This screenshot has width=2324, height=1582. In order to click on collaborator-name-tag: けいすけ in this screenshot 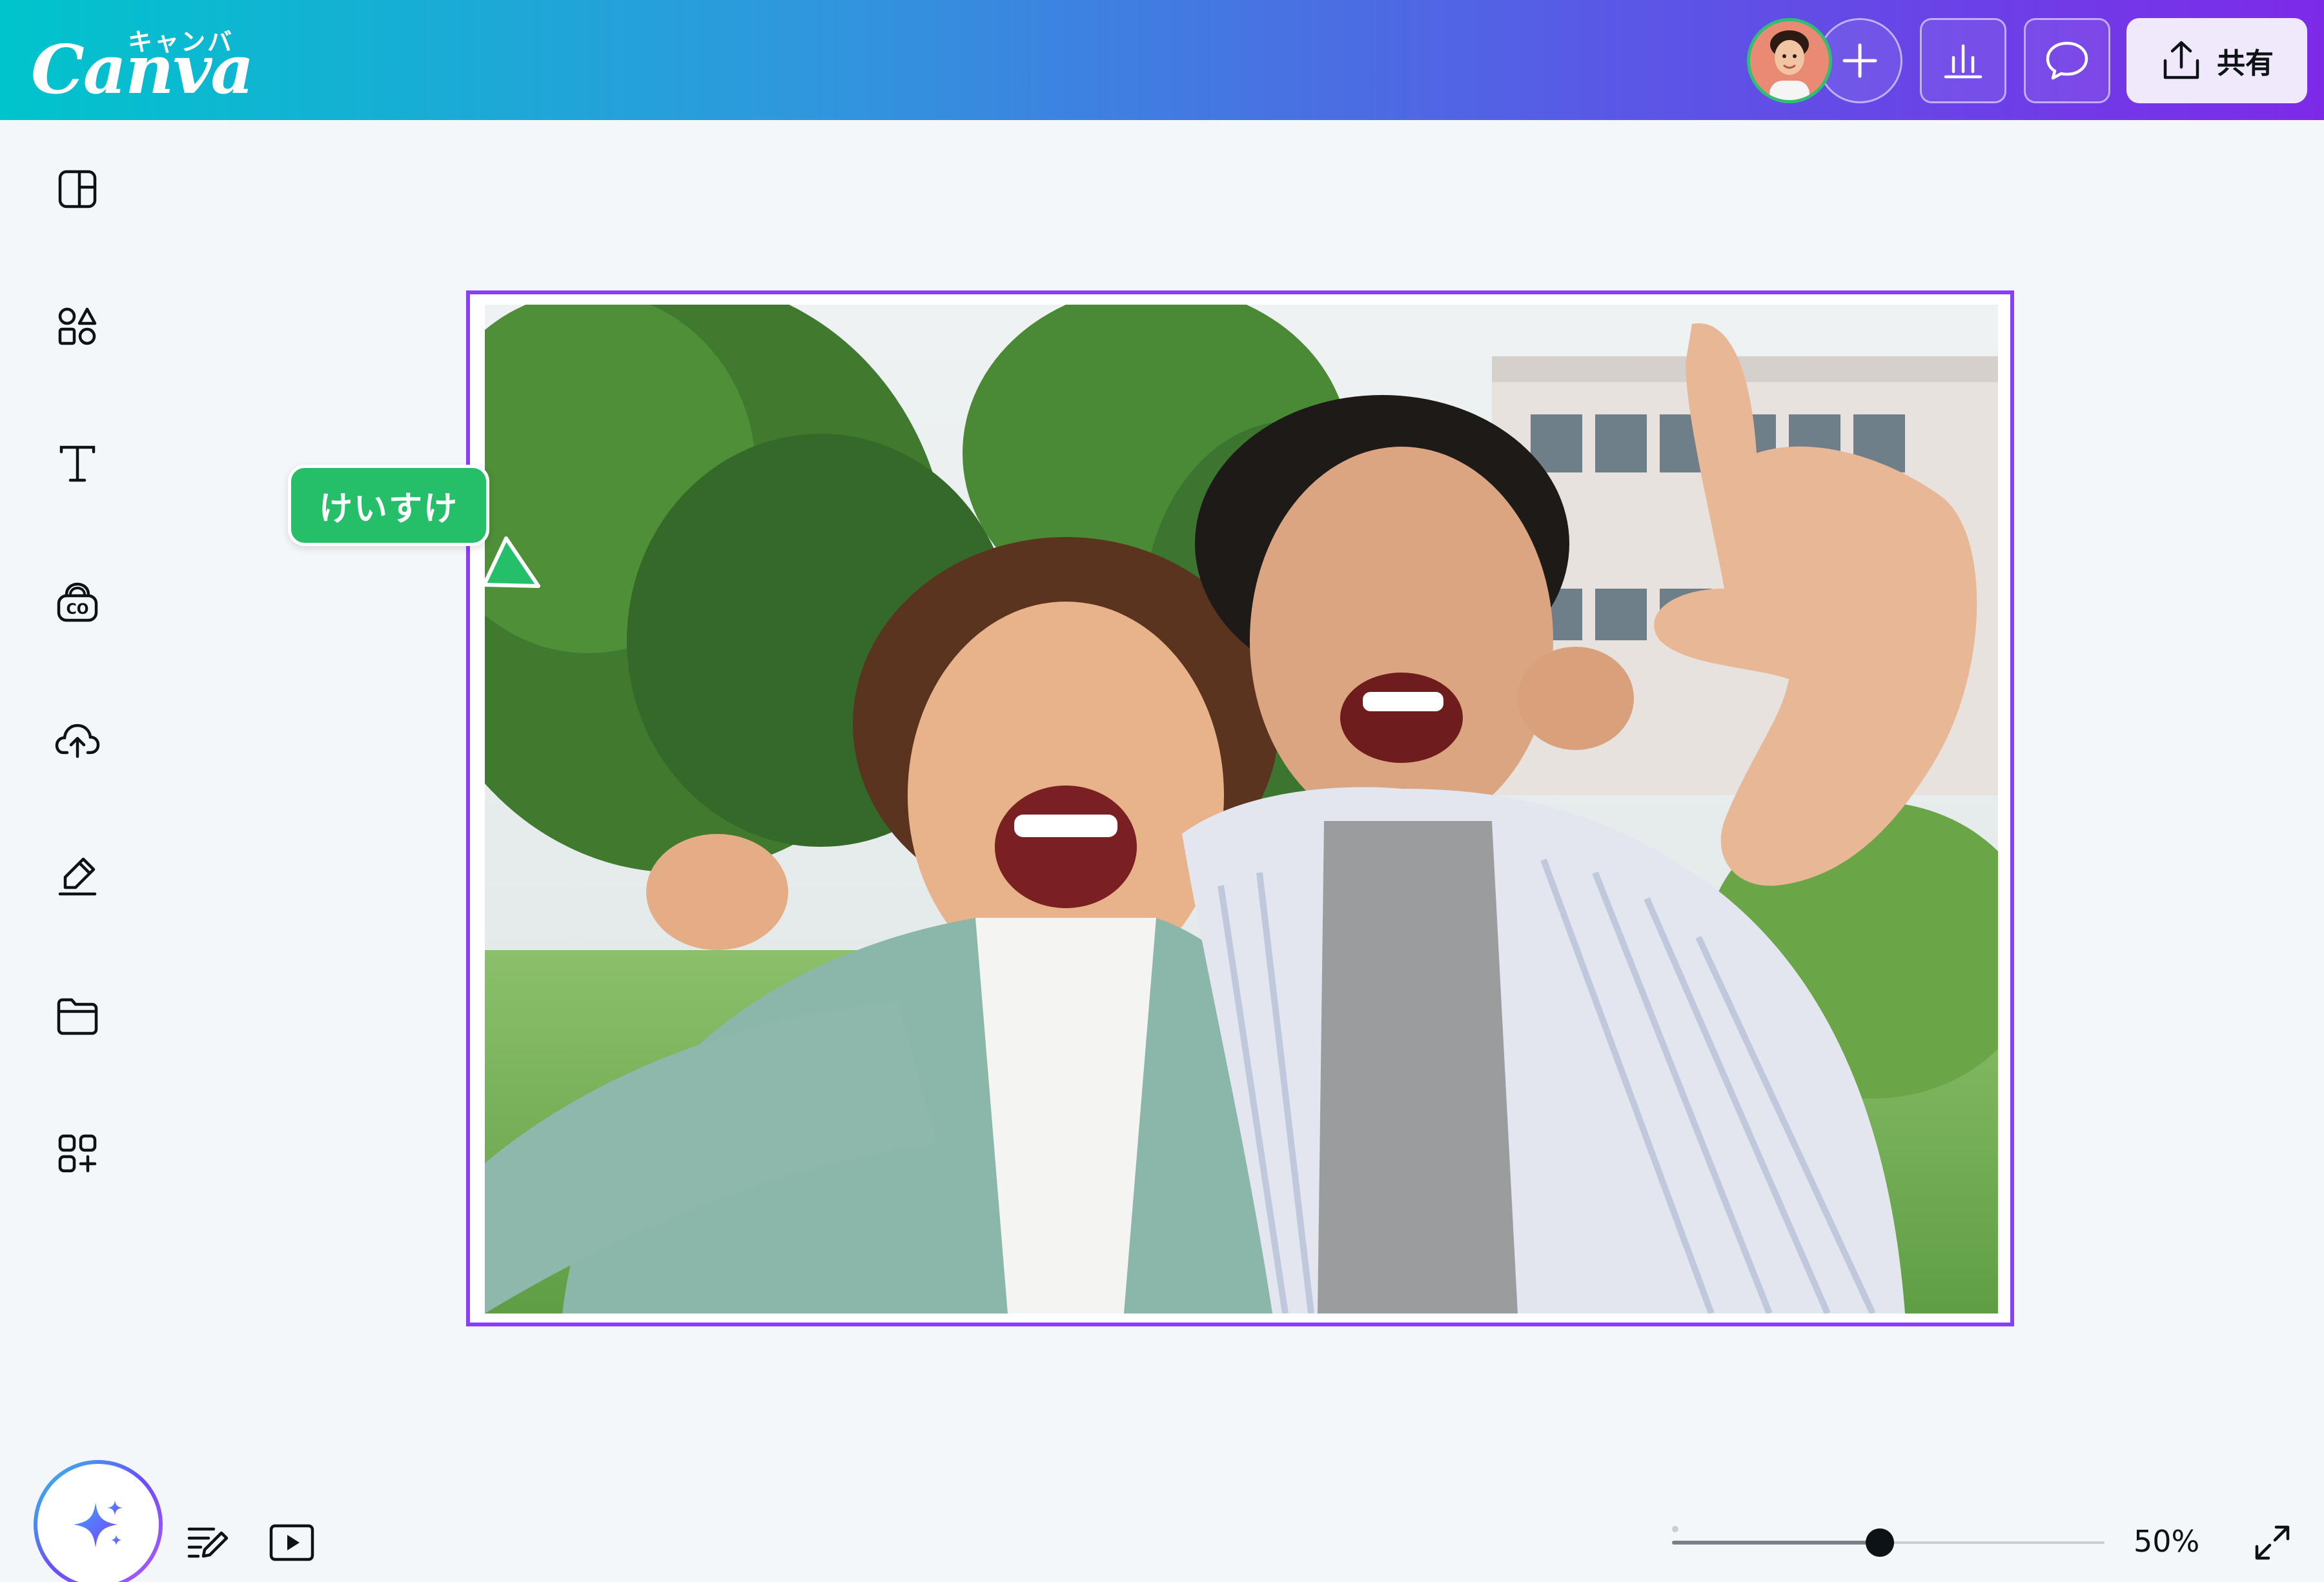, I will do `click(388, 505)`.